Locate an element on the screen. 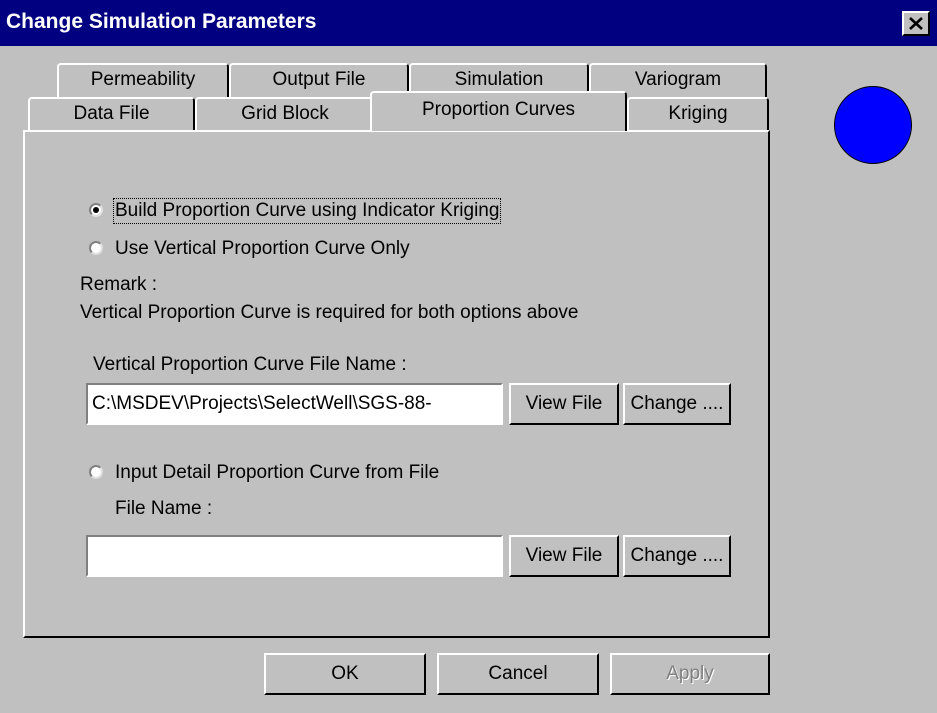 The image size is (937, 713). apply-button: Apply is located at coordinates (690, 674).